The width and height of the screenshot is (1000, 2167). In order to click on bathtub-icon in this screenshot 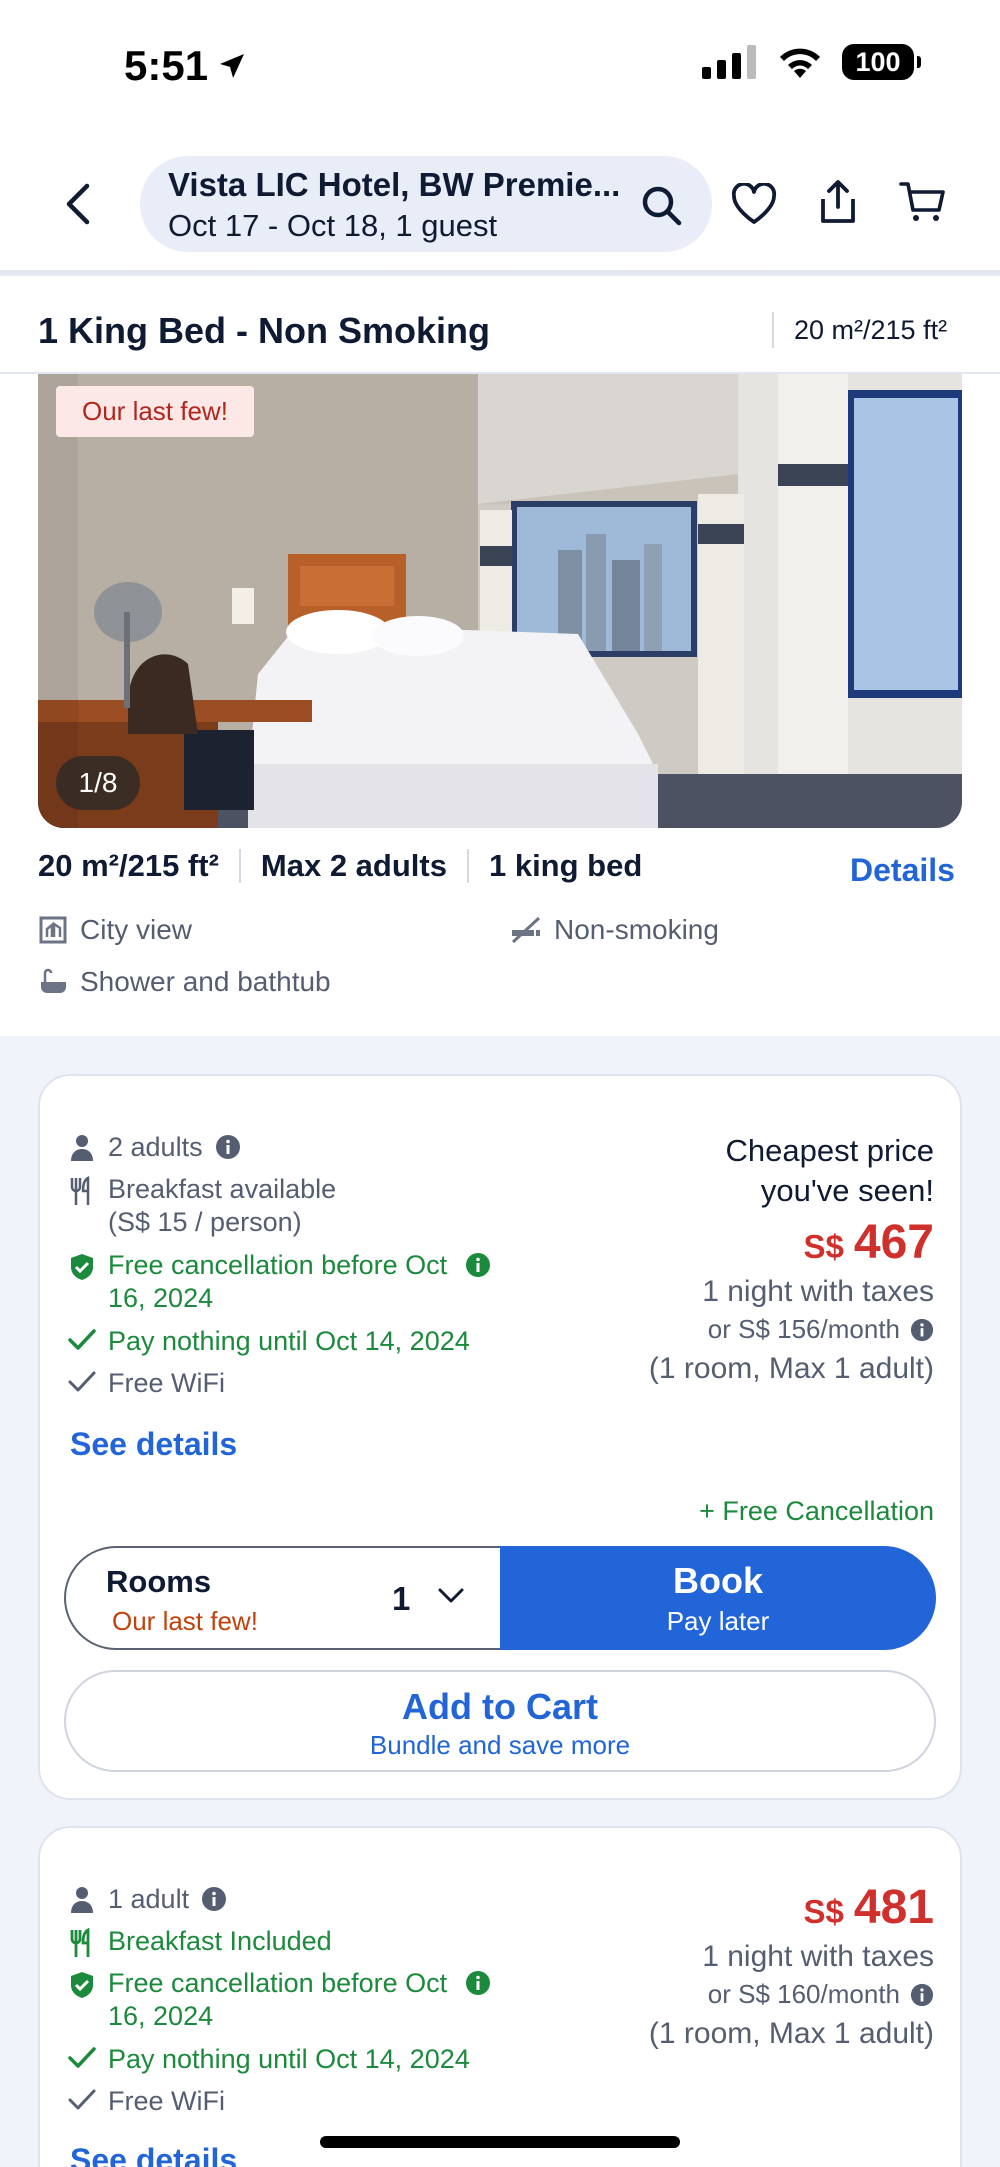, I will do `click(53, 980)`.